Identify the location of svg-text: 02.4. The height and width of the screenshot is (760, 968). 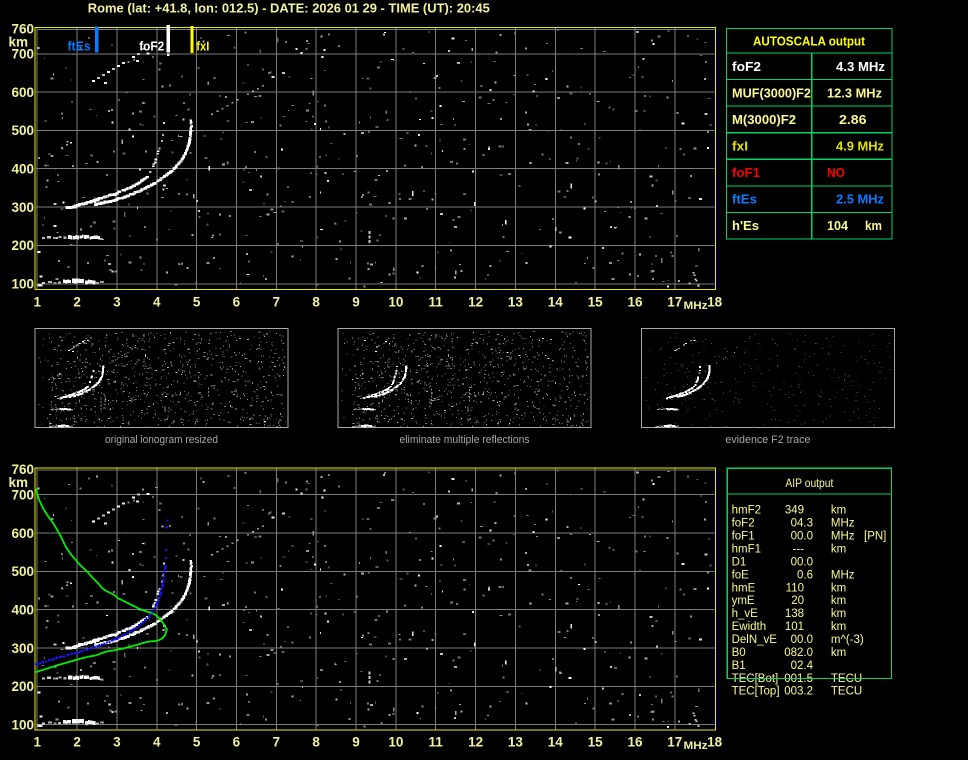
(802, 666).